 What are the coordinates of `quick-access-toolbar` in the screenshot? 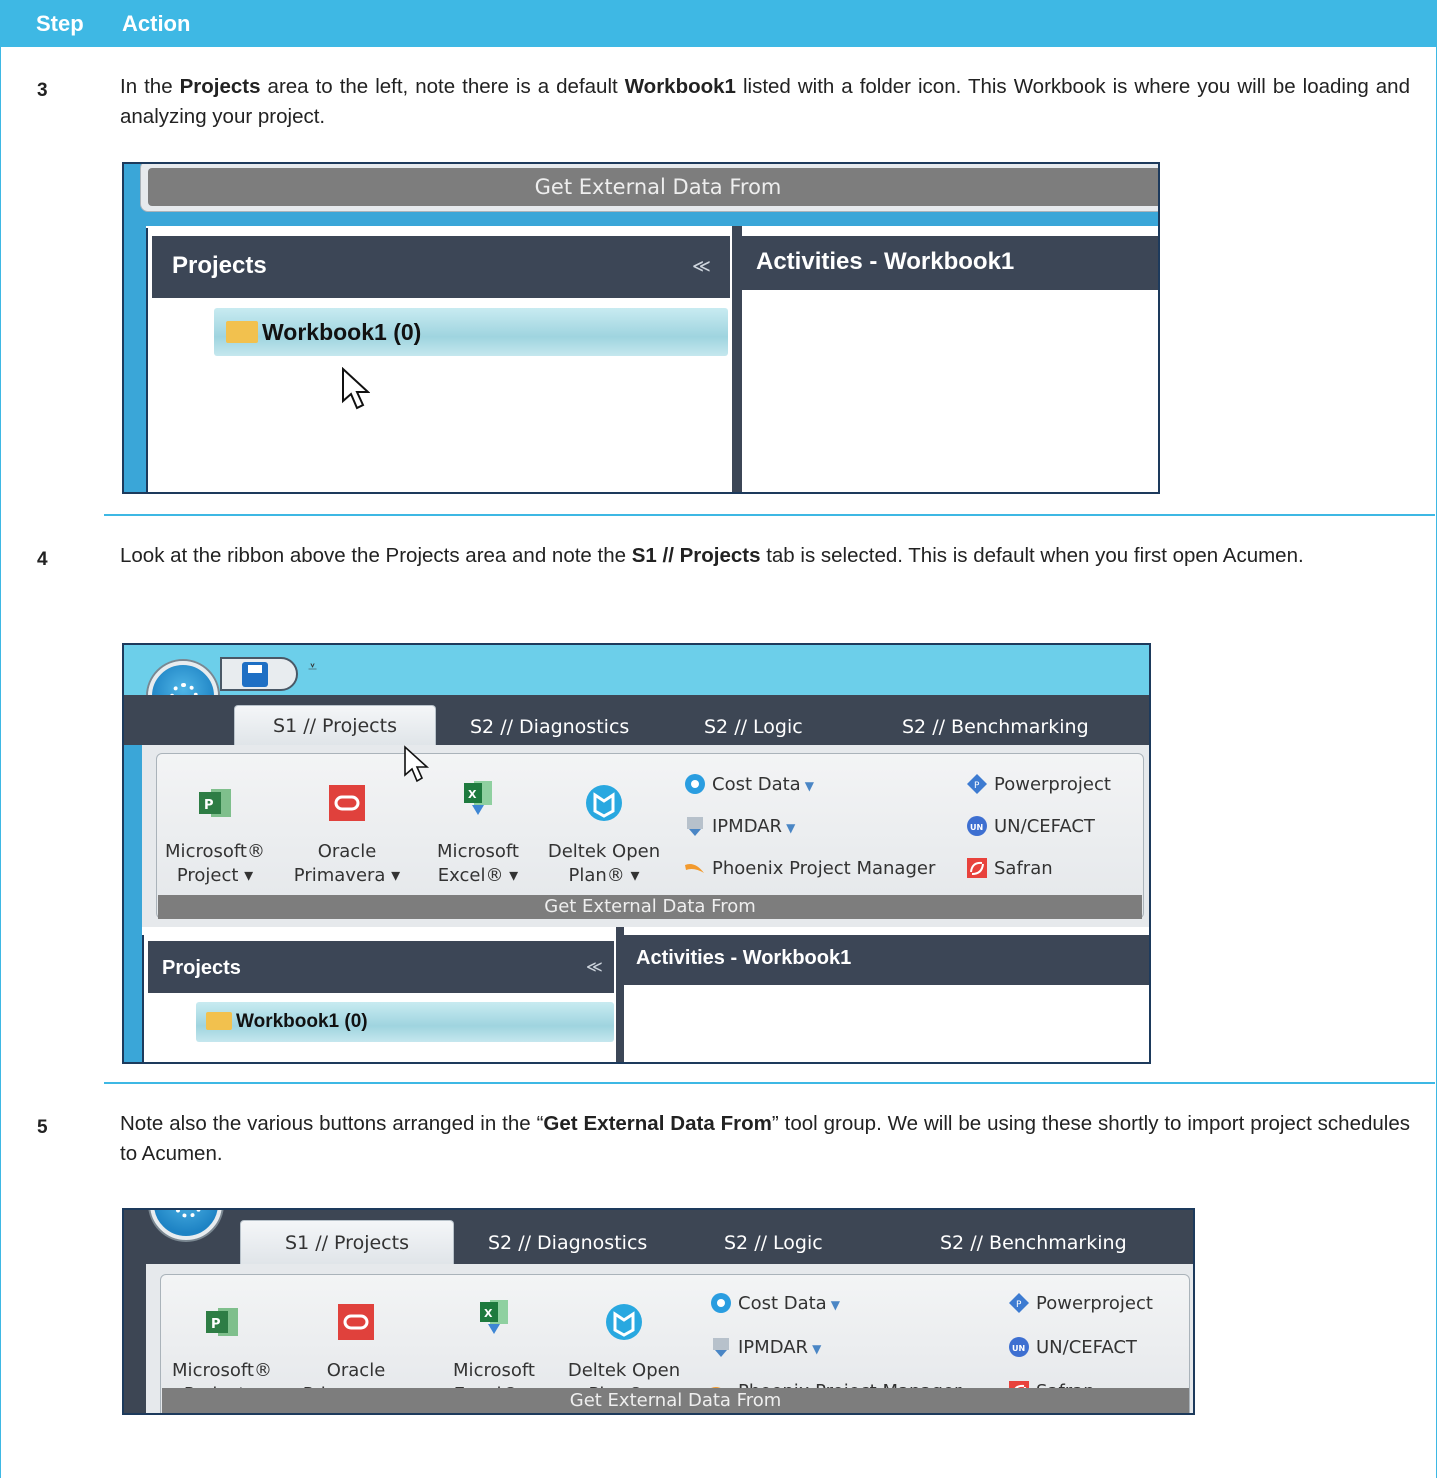 It's located at (259, 674).